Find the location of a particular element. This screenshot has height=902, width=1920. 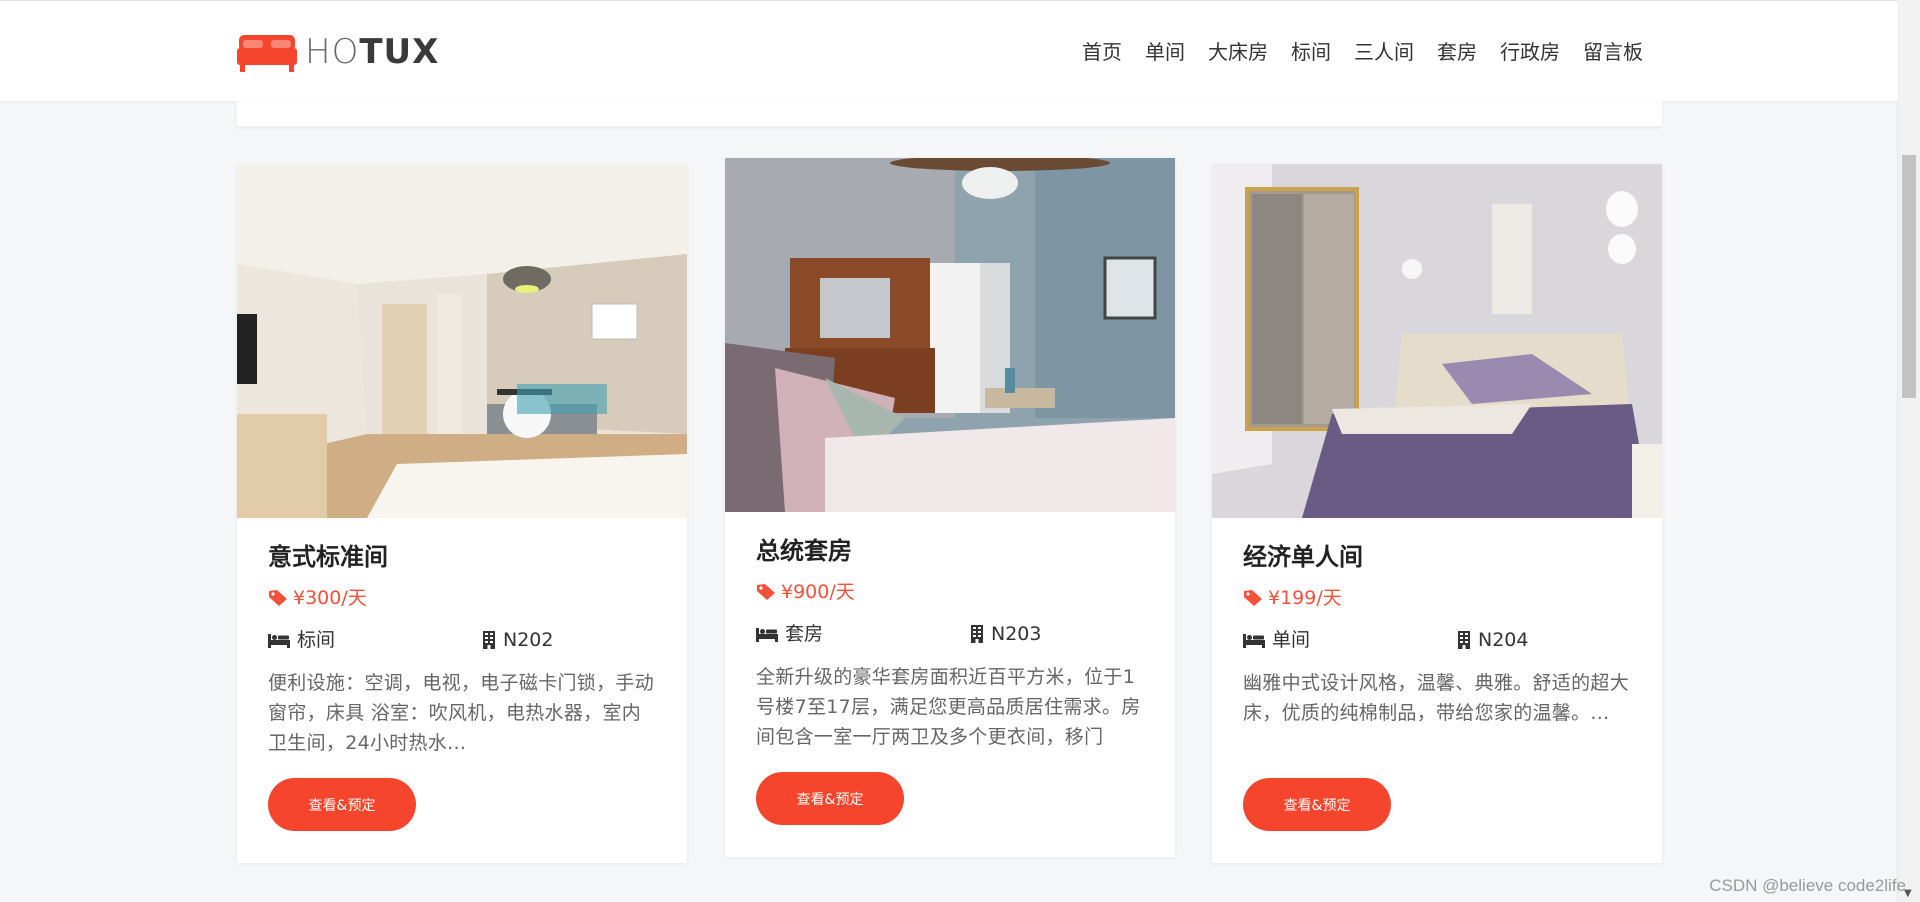

room-title: 总统套房 is located at coordinates (950, 551).